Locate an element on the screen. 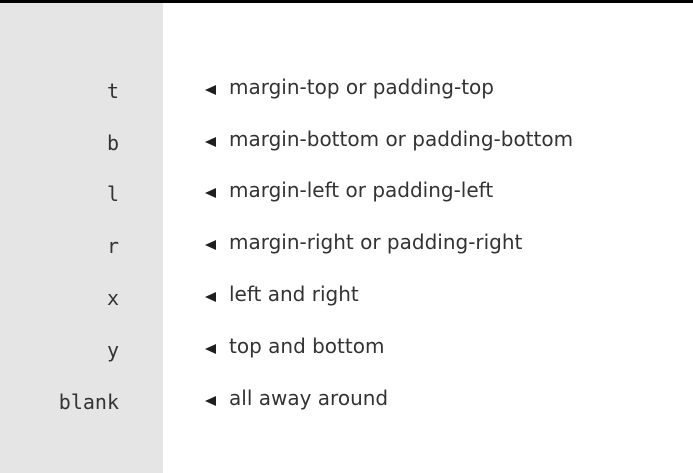 This screenshot has width=693, height=473. legend-row-blank: blank all away around is located at coordinates (346, 402).